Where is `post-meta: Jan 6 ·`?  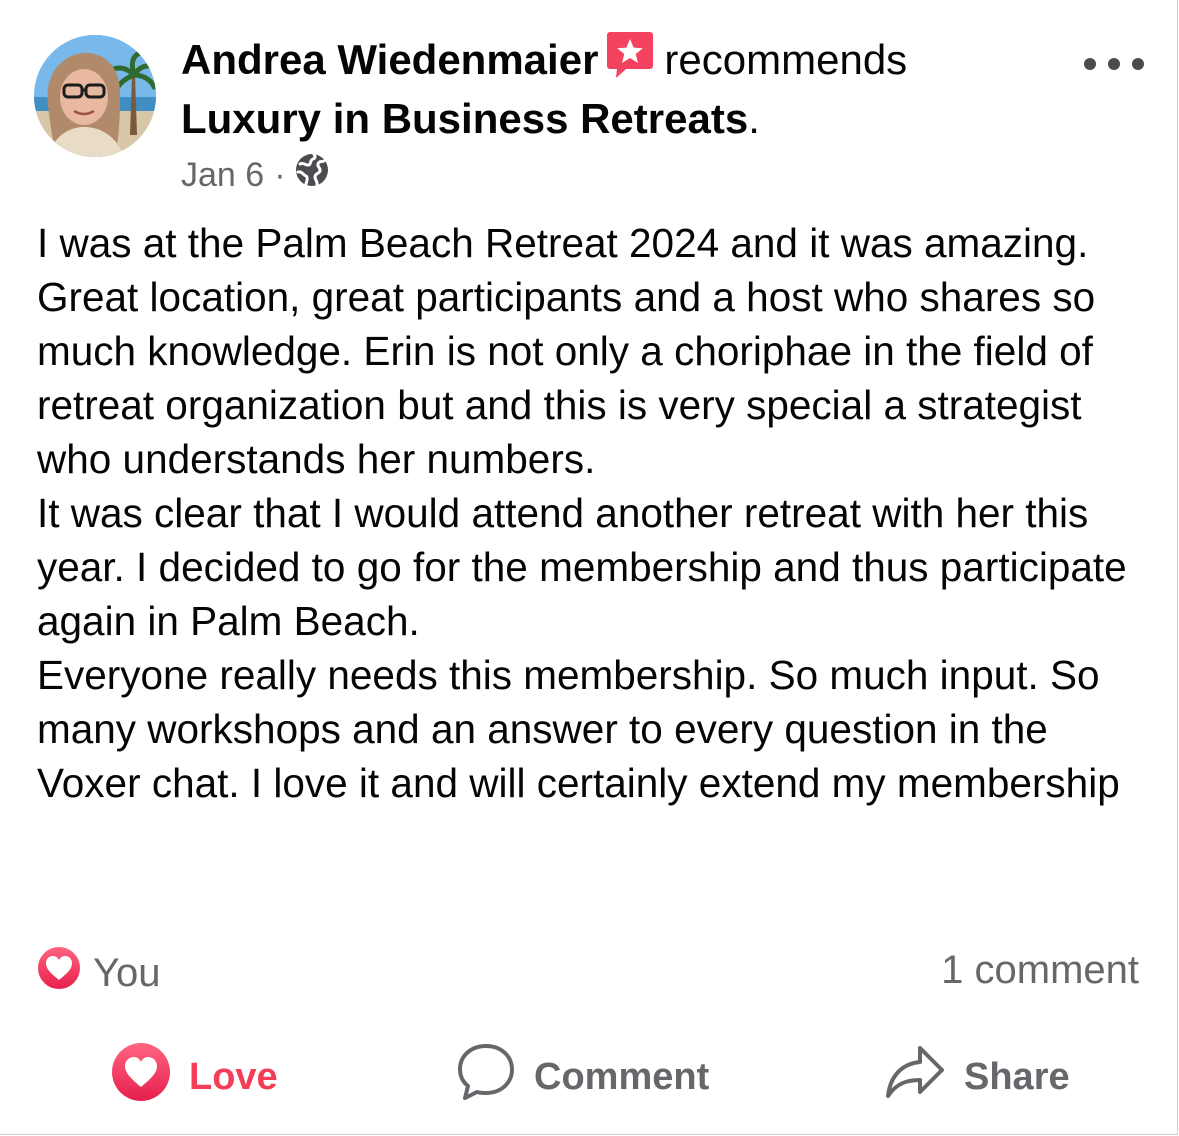 post-meta: Jan 6 · is located at coordinates (255, 175).